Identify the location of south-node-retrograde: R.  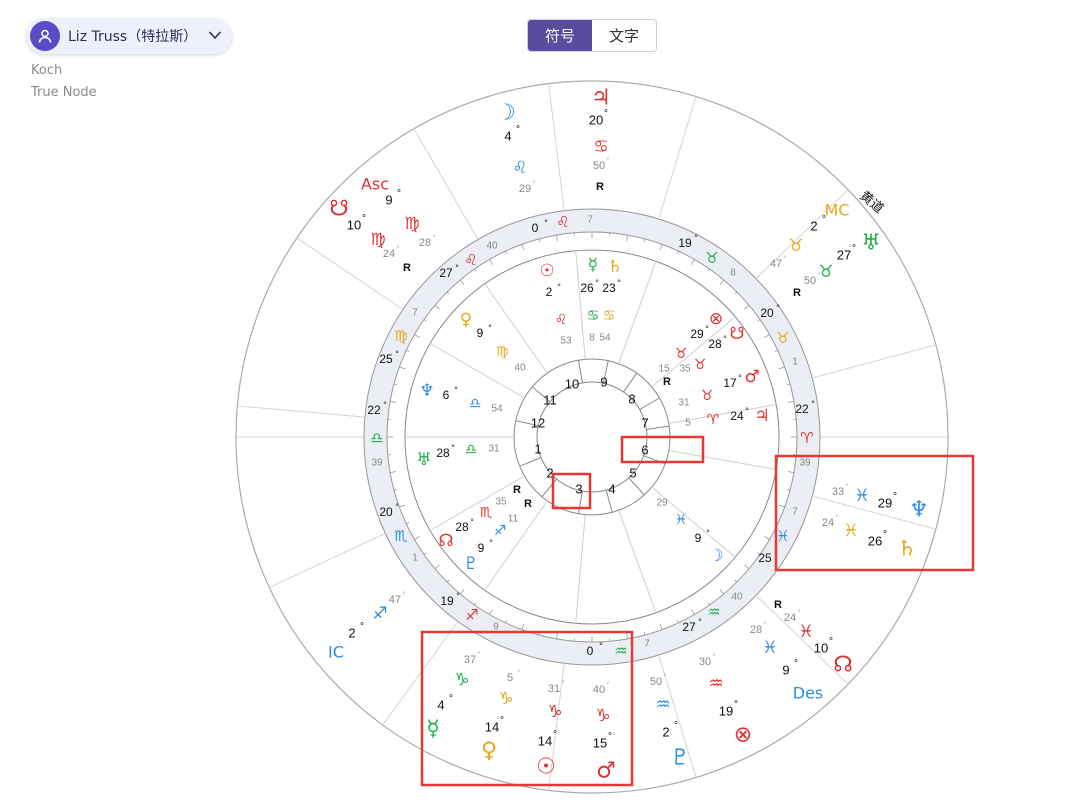
(407, 268).